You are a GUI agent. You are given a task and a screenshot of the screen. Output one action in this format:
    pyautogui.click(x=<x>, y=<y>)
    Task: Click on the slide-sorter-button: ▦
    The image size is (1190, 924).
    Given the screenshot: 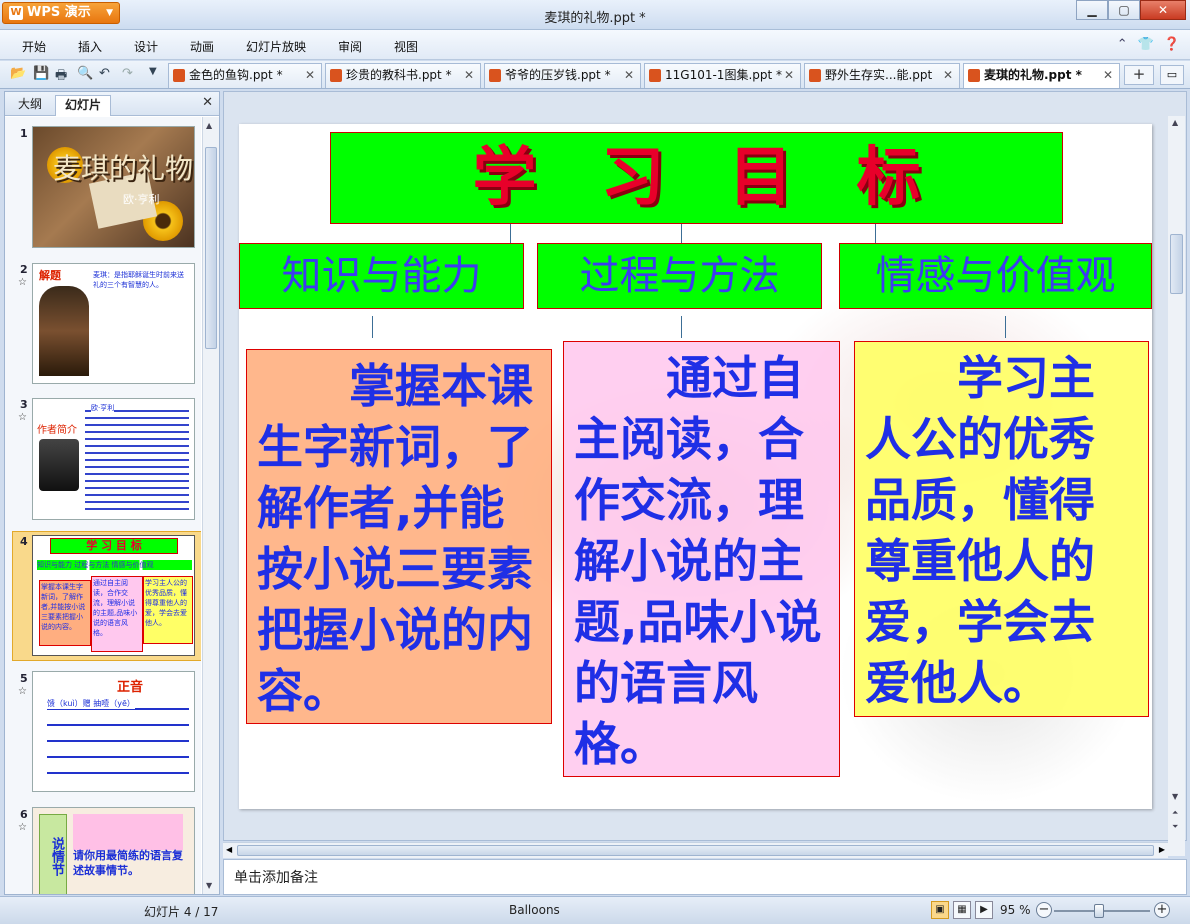 What is the action you would take?
    pyautogui.click(x=962, y=910)
    